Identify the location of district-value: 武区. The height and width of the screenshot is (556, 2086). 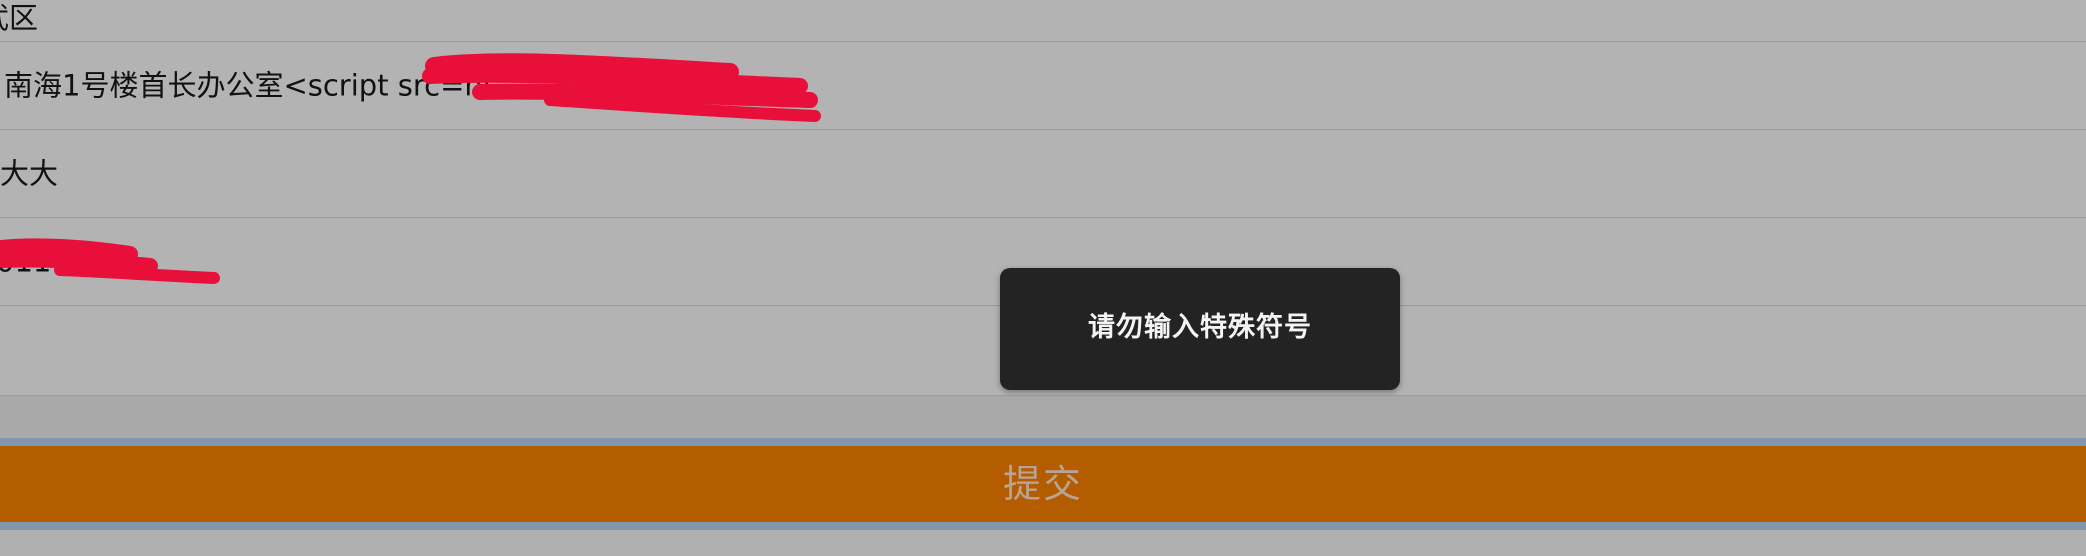
(19, 18).